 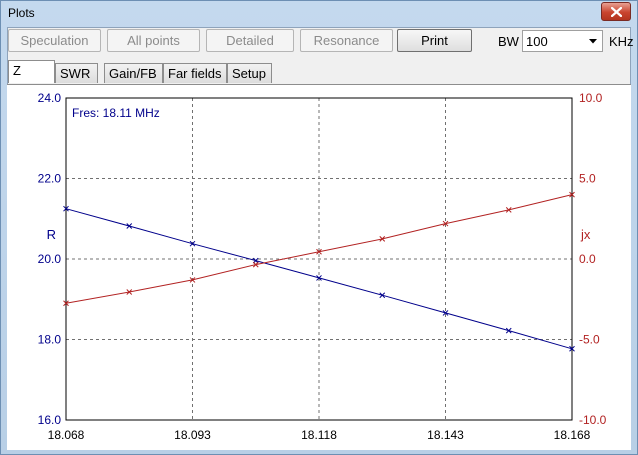 What do you see at coordinates (50, 340) in the screenshot?
I see `left-tick-label: 18.0` at bounding box center [50, 340].